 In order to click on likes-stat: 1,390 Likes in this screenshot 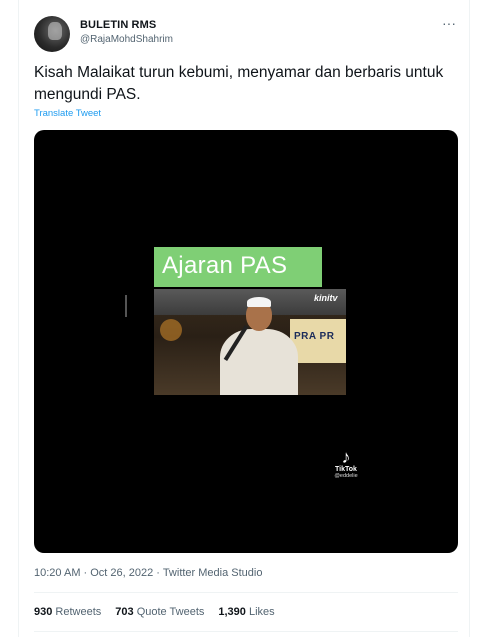, I will do `click(246, 612)`.